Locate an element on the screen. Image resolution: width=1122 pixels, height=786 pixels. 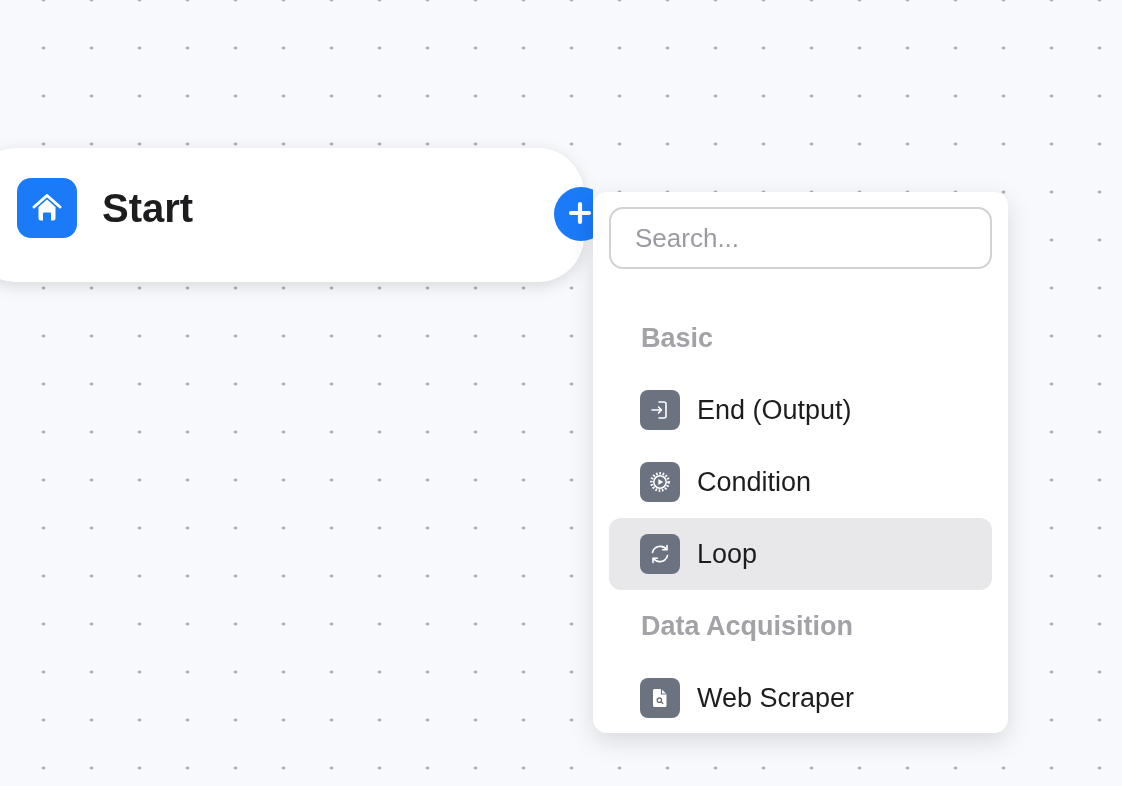
start-node: Start is located at coordinates (292, 215).